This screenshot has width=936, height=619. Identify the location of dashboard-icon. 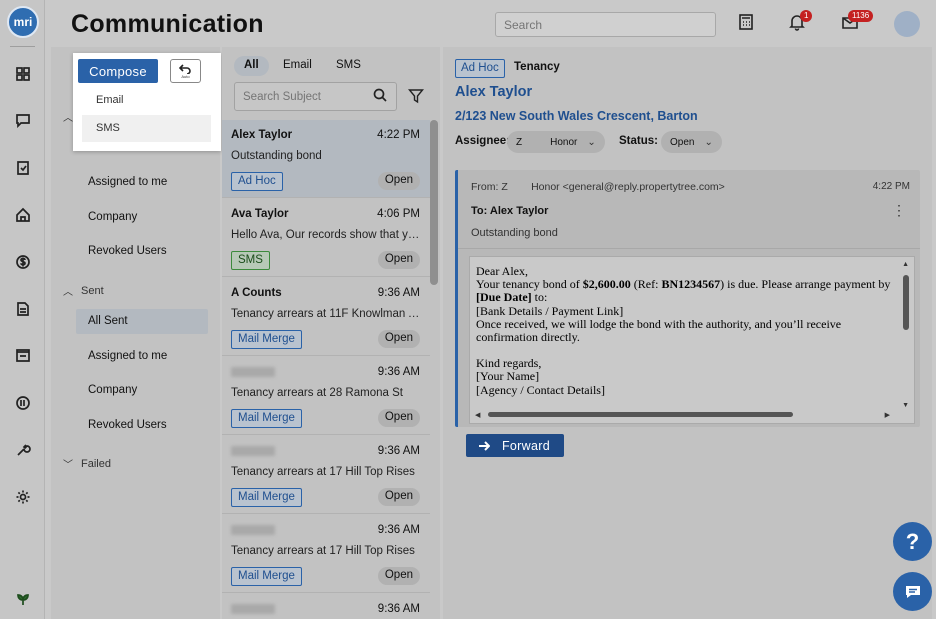
(23, 74).